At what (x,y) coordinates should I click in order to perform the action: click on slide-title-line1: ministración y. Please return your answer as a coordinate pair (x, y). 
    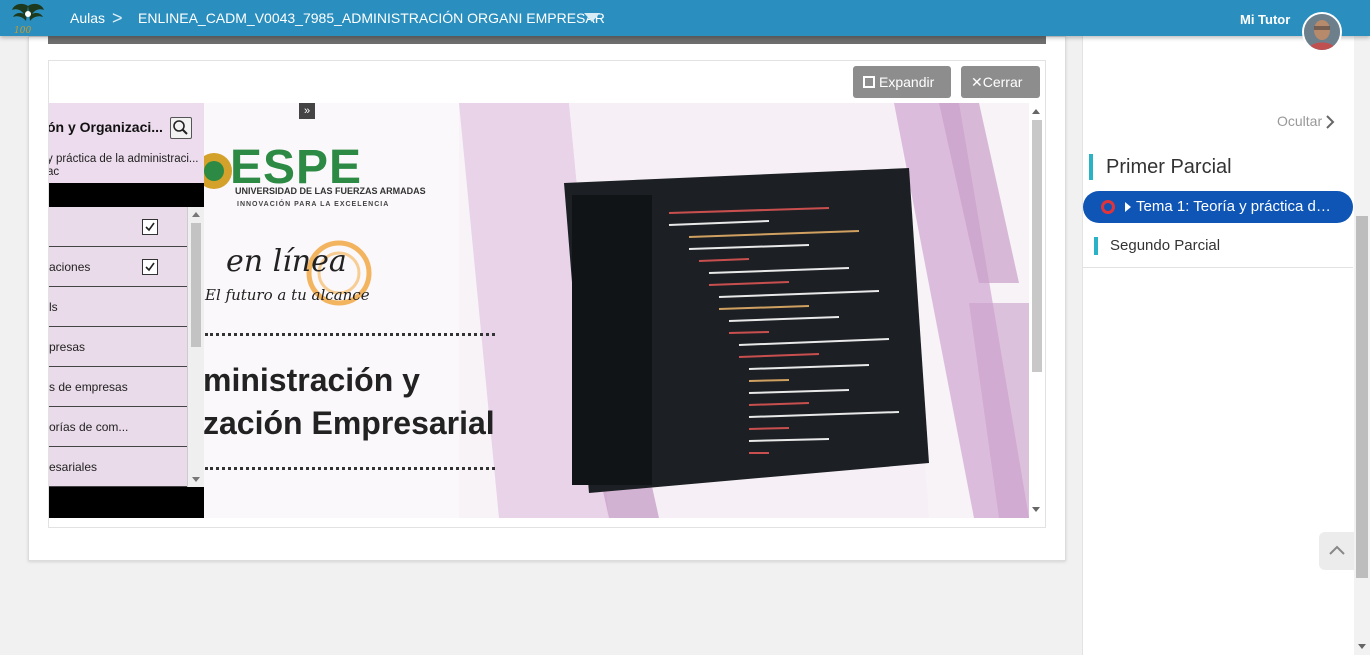
    Looking at the image, I should click on (311, 380).